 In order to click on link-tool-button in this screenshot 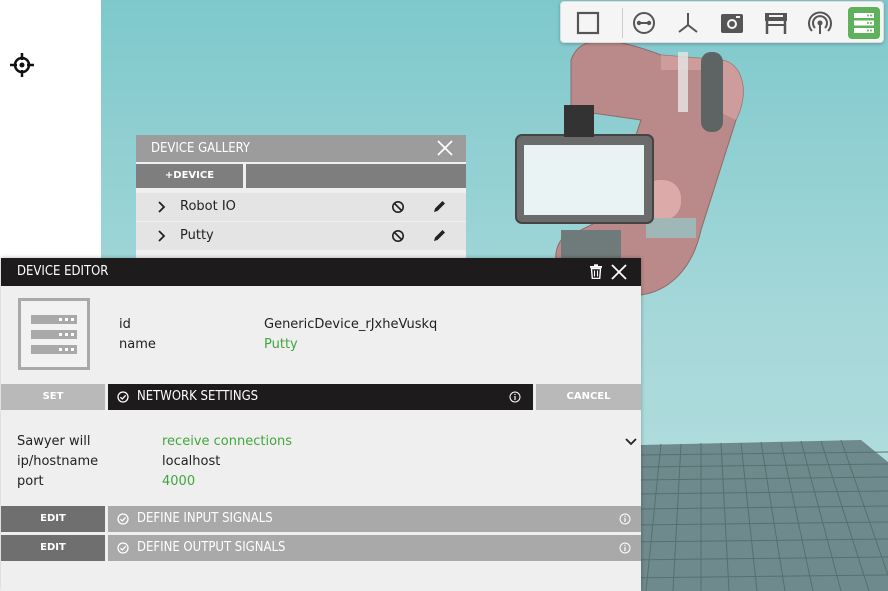, I will do `click(644, 23)`.